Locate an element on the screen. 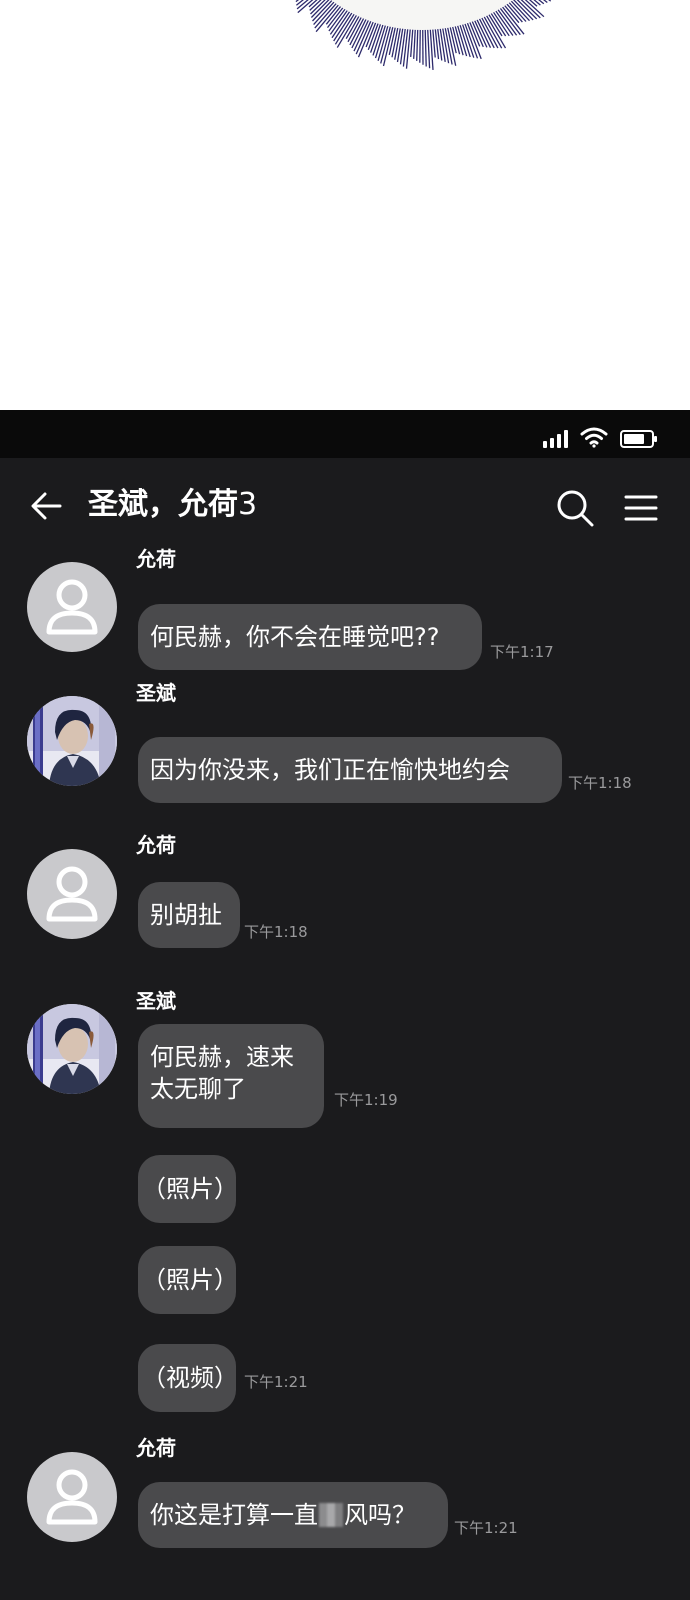  message-bubble: 因为你没来，我们正在愉快地约会 is located at coordinates (350, 770).